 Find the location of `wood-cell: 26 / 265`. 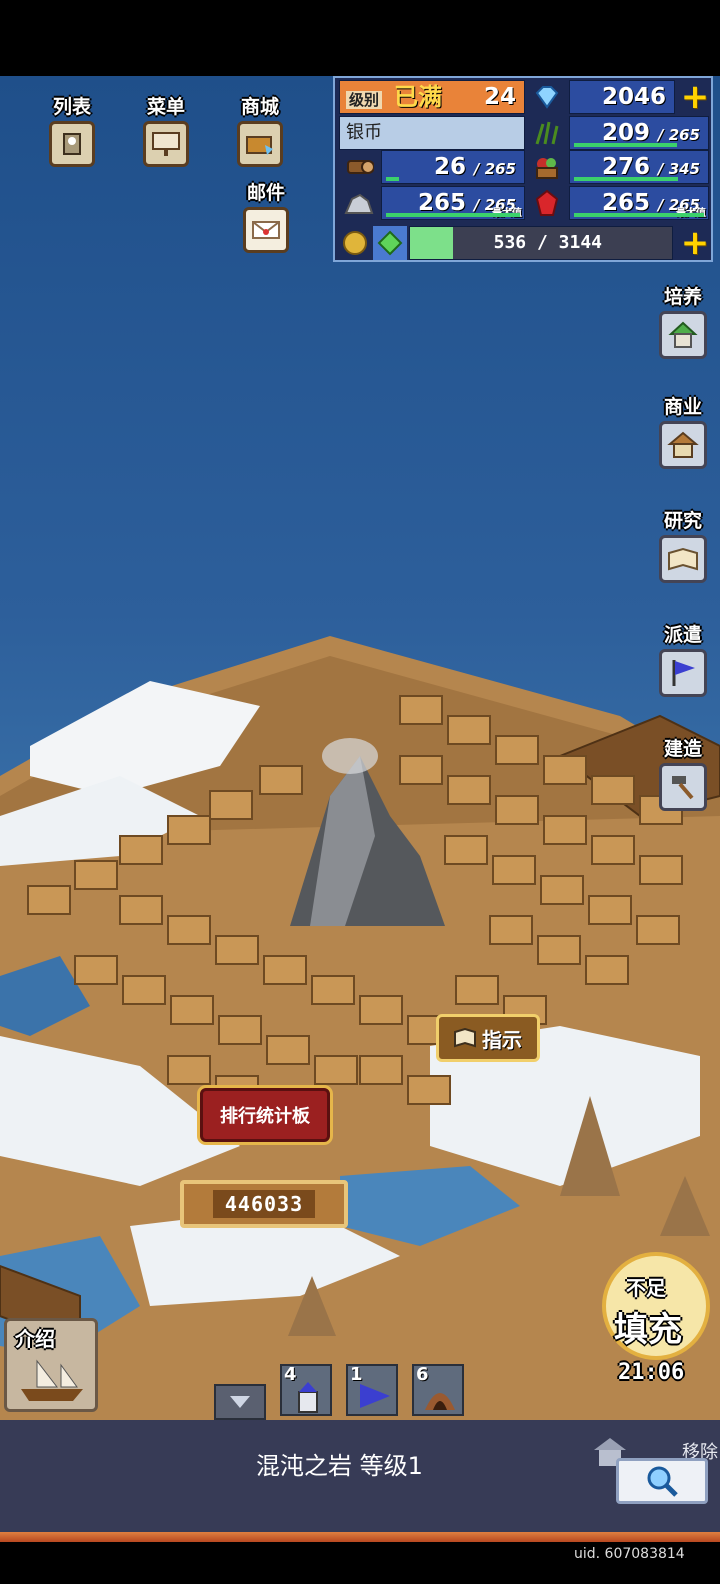

wood-cell: 26 / 265 is located at coordinates (453, 167).